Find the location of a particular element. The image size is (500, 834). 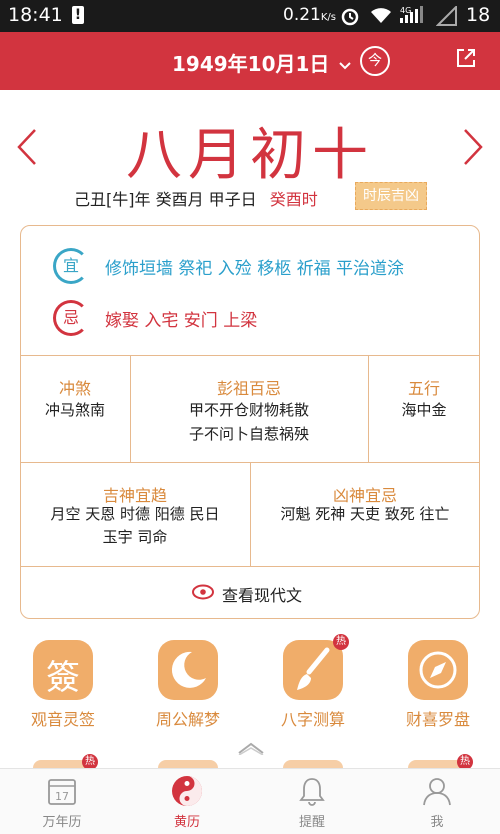

ji-badge: 忌 is located at coordinates (71, 318).